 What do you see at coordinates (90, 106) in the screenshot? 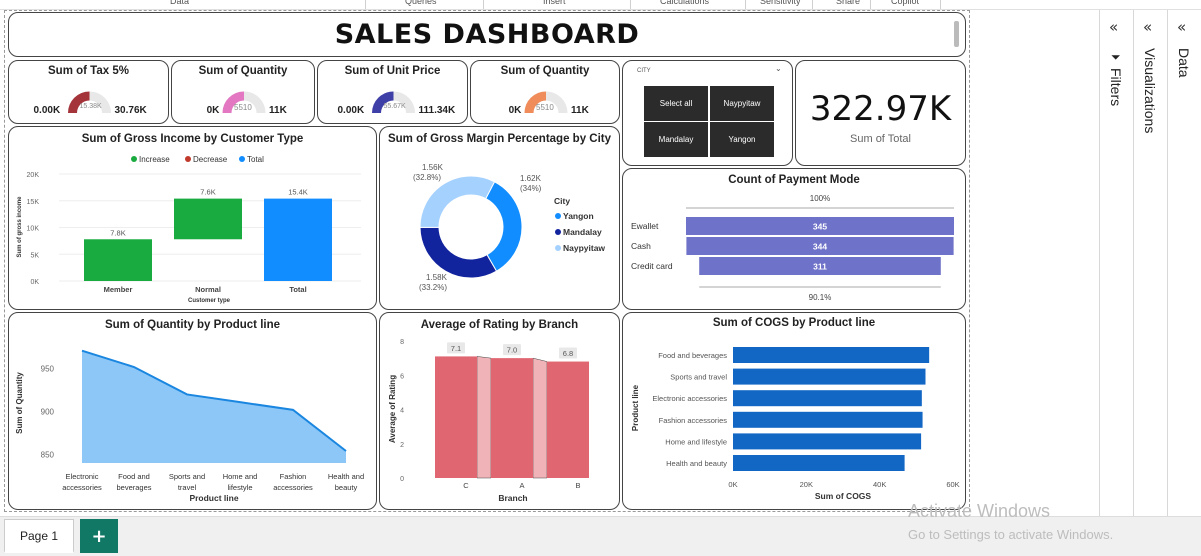
I see `gauge-value: 15.38K` at bounding box center [90, 106].